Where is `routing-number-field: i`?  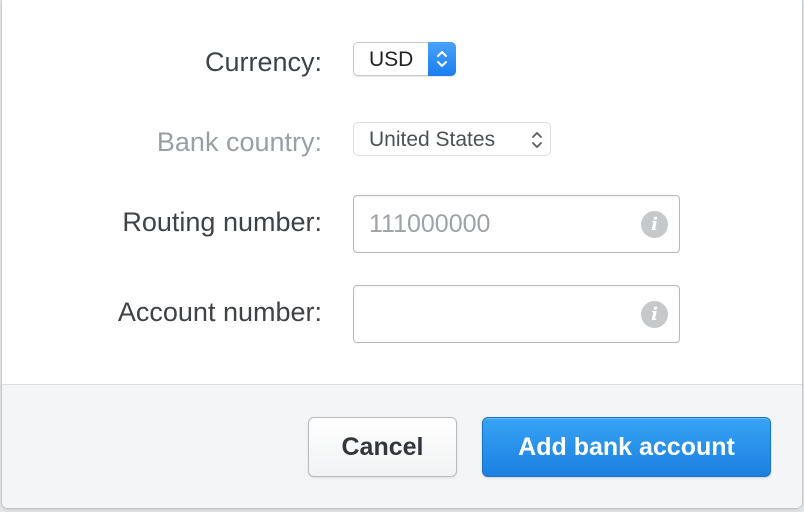
routing-number-field: i is located at coordinates (516, 224).